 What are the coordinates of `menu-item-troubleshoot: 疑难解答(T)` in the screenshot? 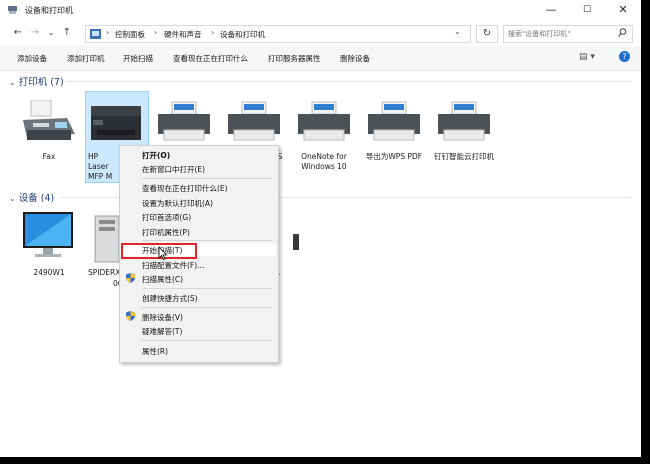 It's located at (162, 331).